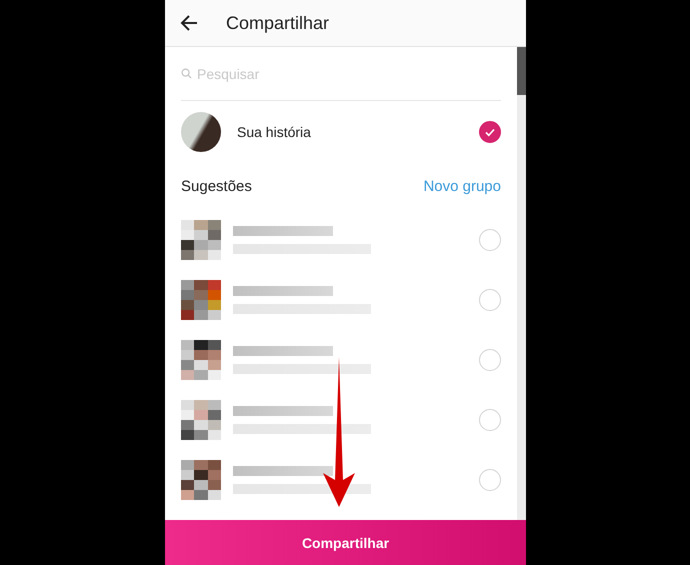 This screenshot has width=690, height=565. Describe the element at coordinates (216, 186) in the screenshot. I see `section-title: Sugestões` at that location.